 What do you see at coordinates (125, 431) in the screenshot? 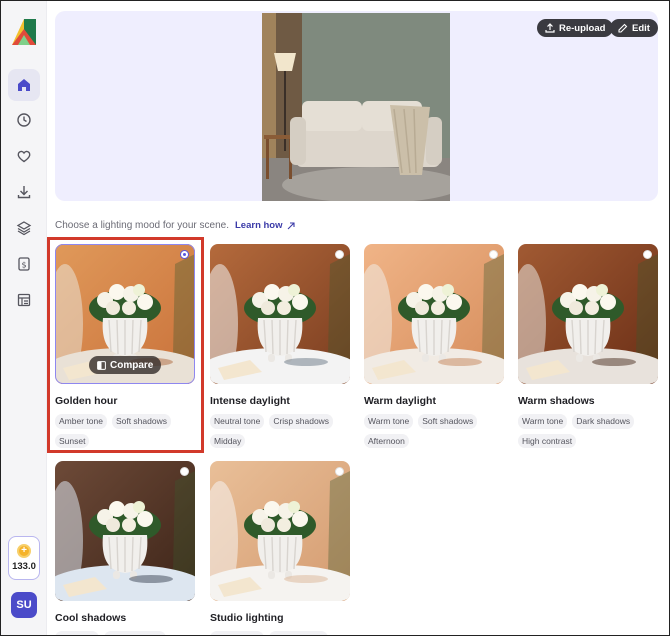
I see `mood-tags: Amber tone Soft shadows Sunset` at bounding box center [125, 431].